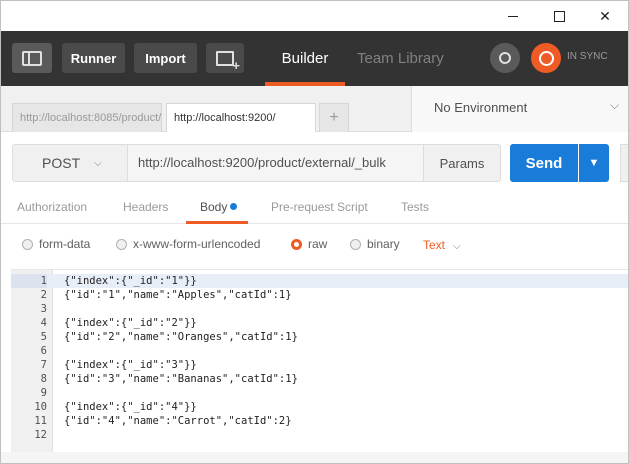 Image resolution: width=629 pixels, height=464 pixels. What do you see at coordinates (400, 58) in the screenshot?
I see `tab-team-library: Team Library` at bounding box center [400, 58].